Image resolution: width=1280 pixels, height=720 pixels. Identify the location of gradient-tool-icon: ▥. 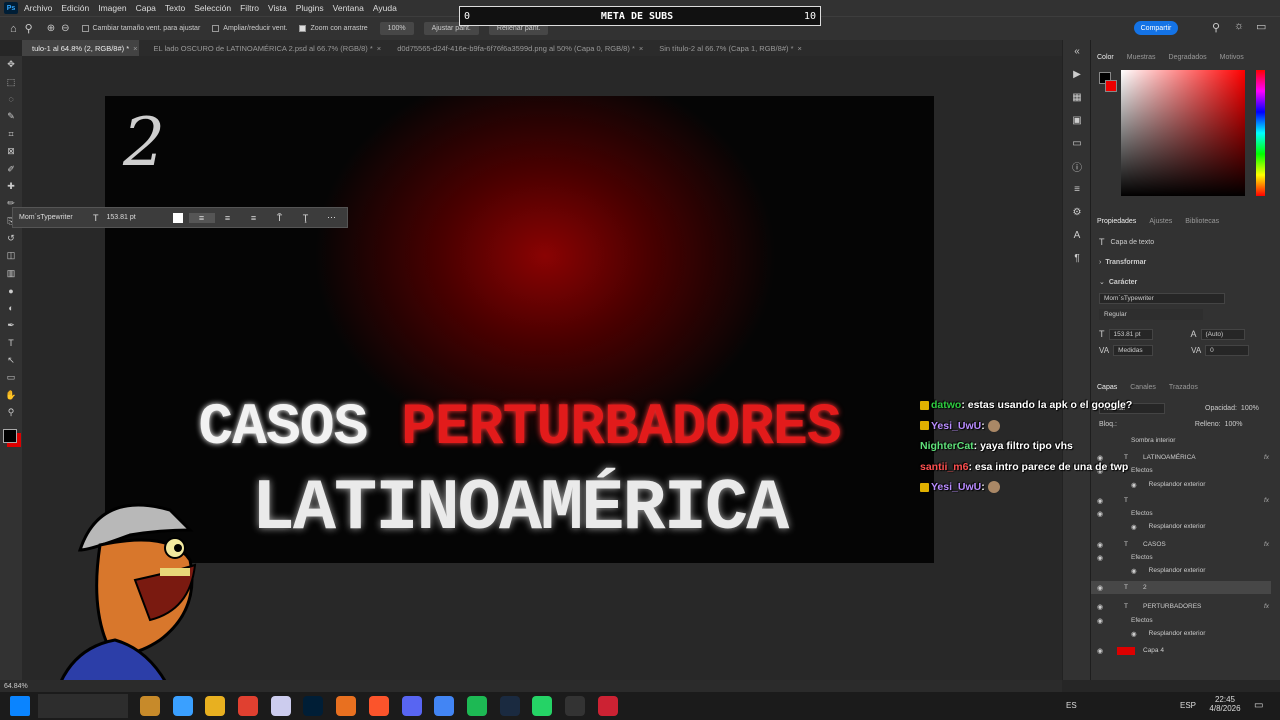
(11, 273).